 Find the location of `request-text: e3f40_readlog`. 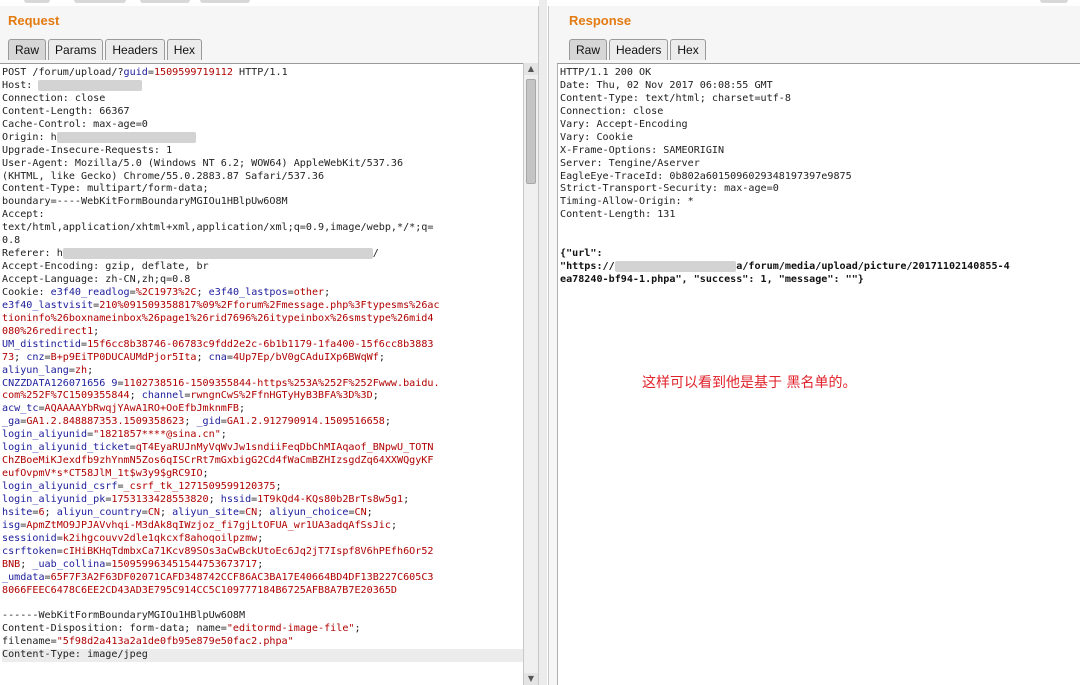

request-text: e3f40_readlog is located at coordinates (90, 292).